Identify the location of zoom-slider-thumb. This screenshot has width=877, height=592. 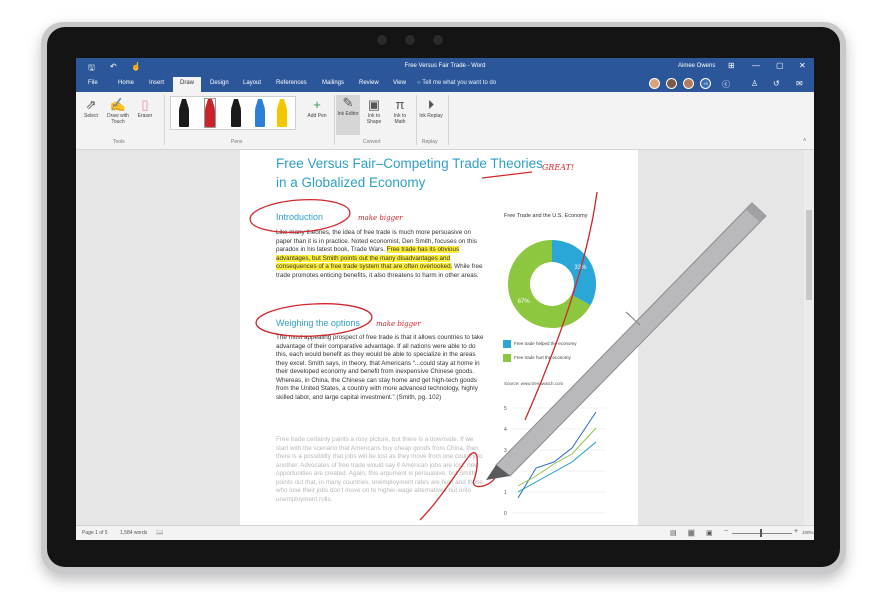
(761, 533).